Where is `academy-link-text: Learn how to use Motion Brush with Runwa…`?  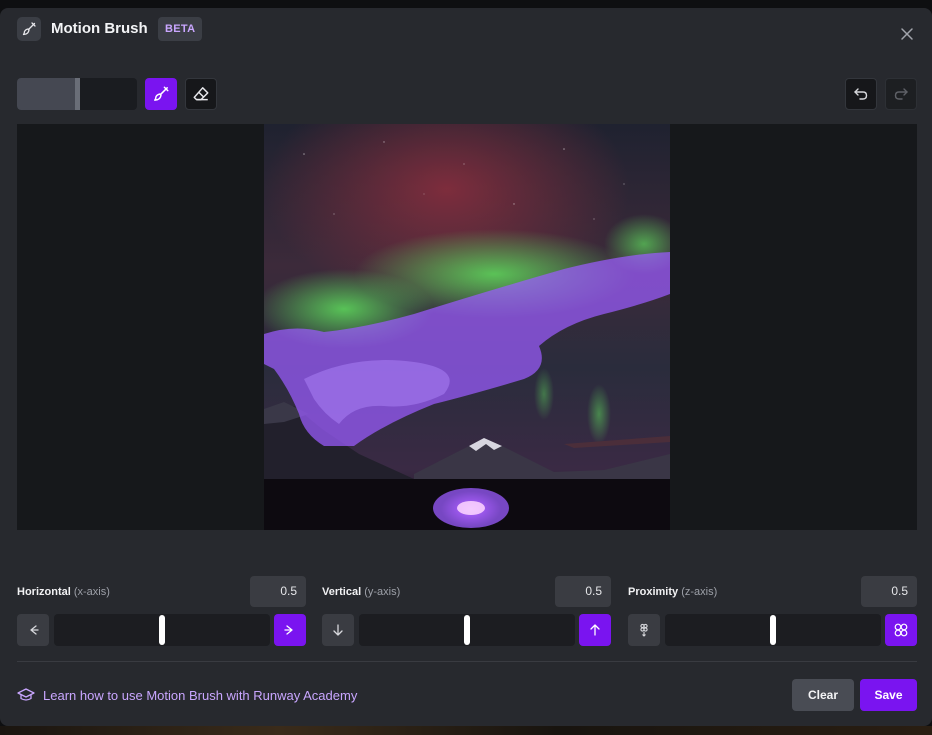 academy-link-text: Learn how to use Motion Brush with Runwa… is located at coordinates (200, 695).